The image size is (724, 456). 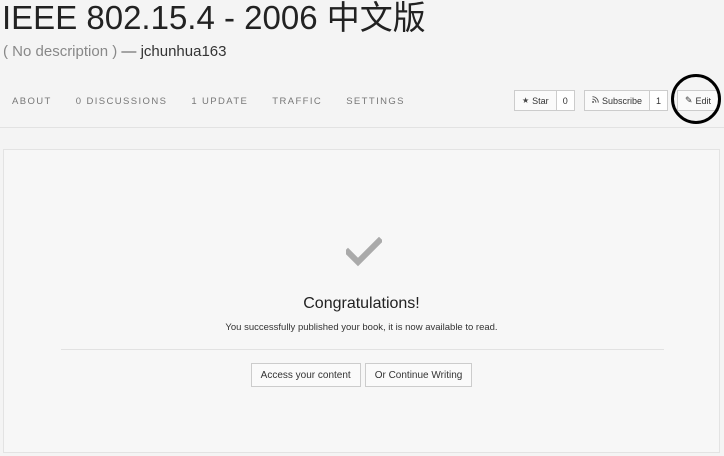 What do you see at coordinates (361, 375) in the screenshot?
I see `success-actions: Access your content Or Continue Writing` at bounding box center [361, 375].